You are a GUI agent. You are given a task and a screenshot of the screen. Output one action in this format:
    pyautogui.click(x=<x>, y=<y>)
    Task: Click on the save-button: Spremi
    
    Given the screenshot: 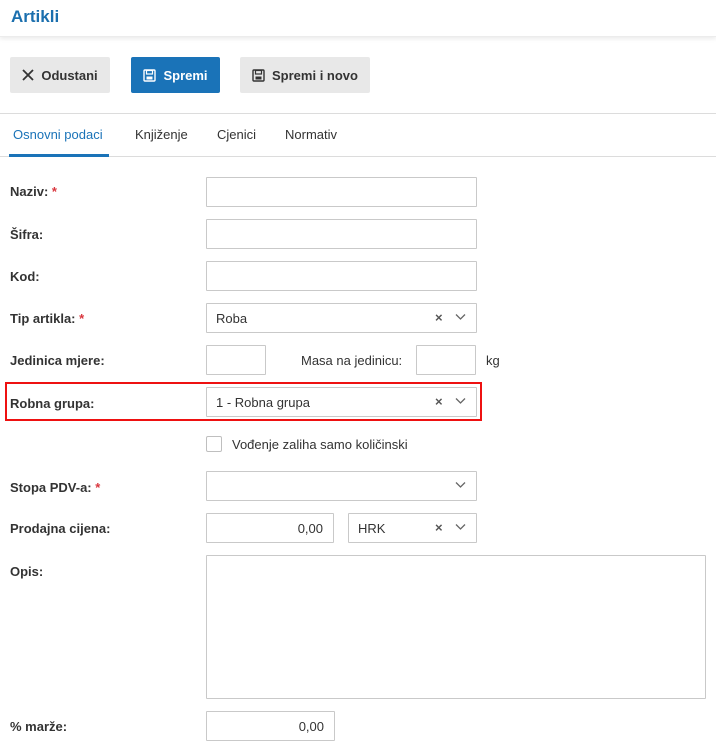 What is the action you would take?
    pyautogui.click(x=175, y=75)
    